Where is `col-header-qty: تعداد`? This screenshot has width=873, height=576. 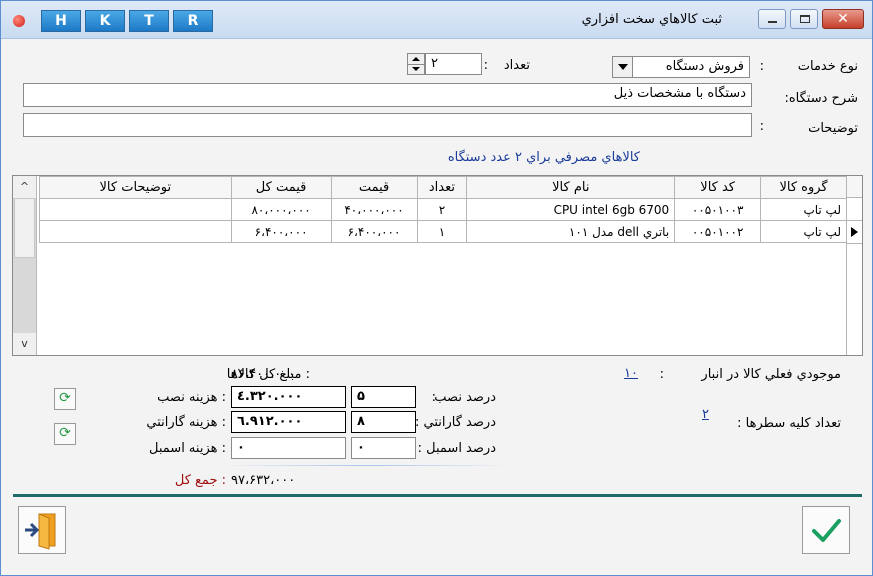
col-header-qty: تعداد is located at coordinates (442, 187).